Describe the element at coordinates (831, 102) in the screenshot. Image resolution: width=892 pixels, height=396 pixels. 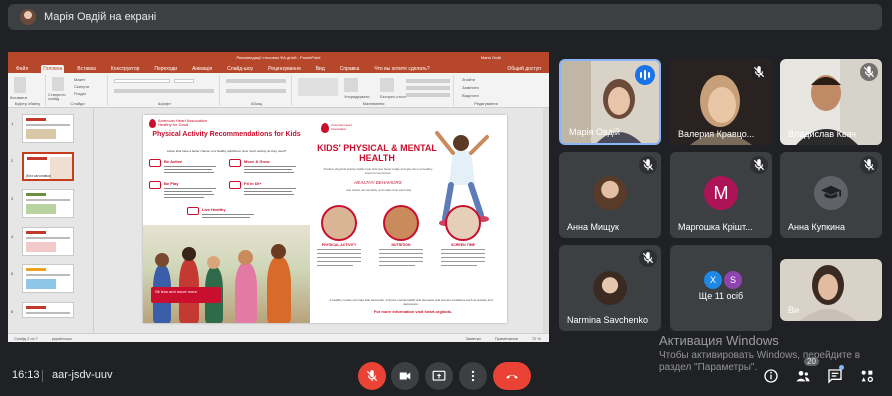
I see `participant-tile-vladyslav: Владислав Квач` at that location.